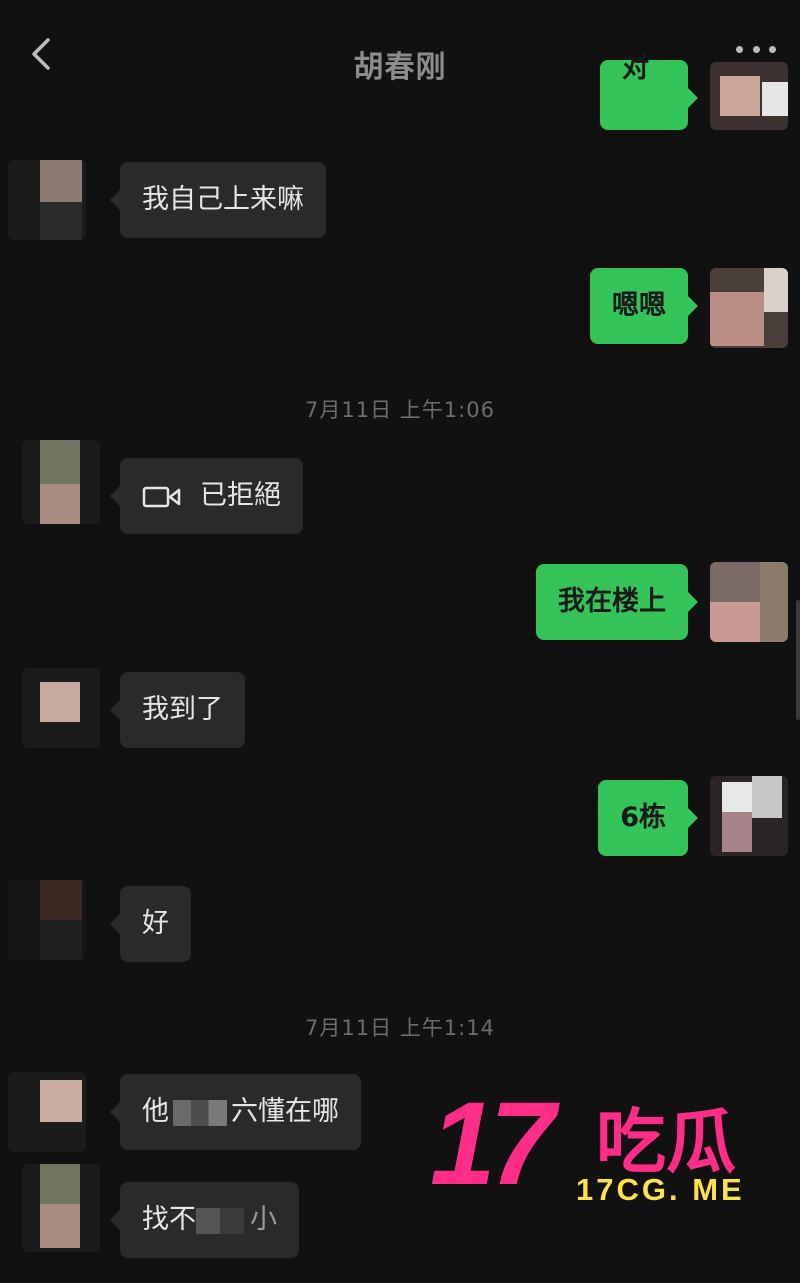 This screenshot has width=800, height=1283. Describe the element at coordinates (263, 1219) in the screenshot. I see `message-text-part: 小` at that location.